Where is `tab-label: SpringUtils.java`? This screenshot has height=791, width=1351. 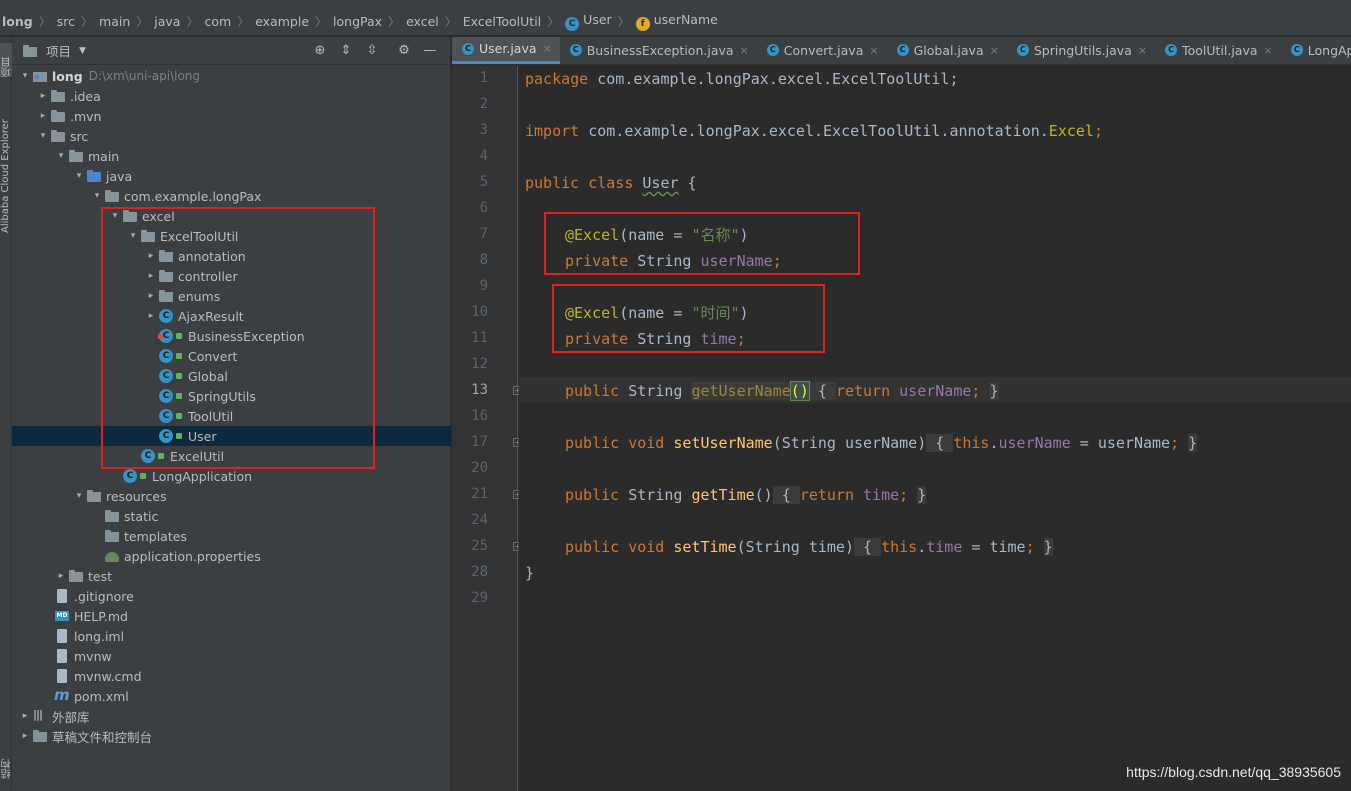 tab-label: SpringUtils.java is located at coordinates (1082, 50).